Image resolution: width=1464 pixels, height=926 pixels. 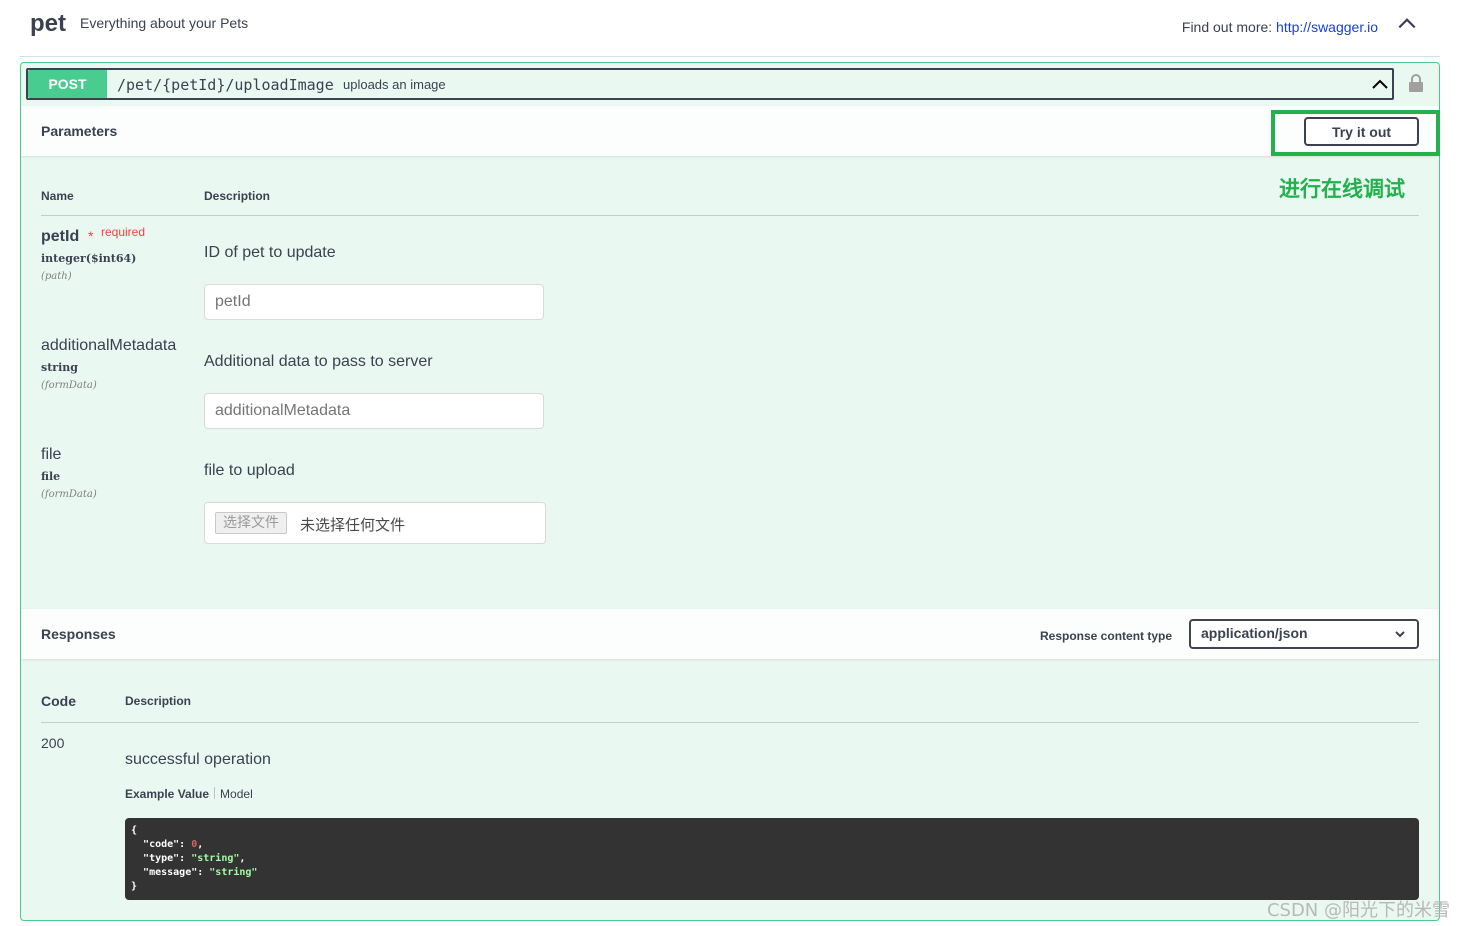 What do you see at coordinates (215, 793) in the screenshot?
I see `tab-separator` at bounding box center [215, 793].